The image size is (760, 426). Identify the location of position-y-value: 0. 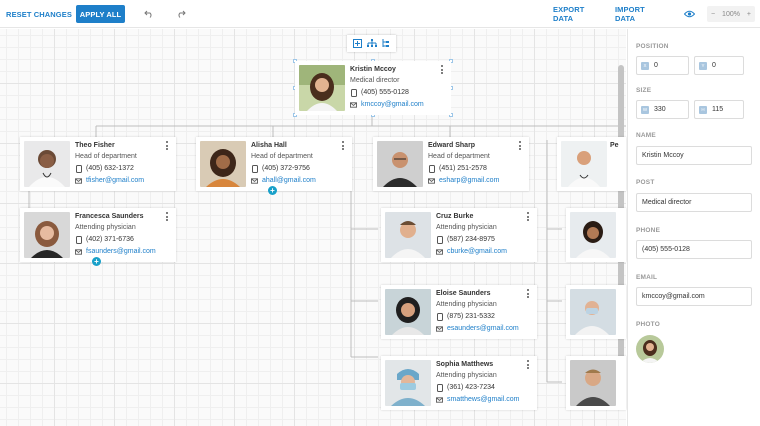
(714, 65).